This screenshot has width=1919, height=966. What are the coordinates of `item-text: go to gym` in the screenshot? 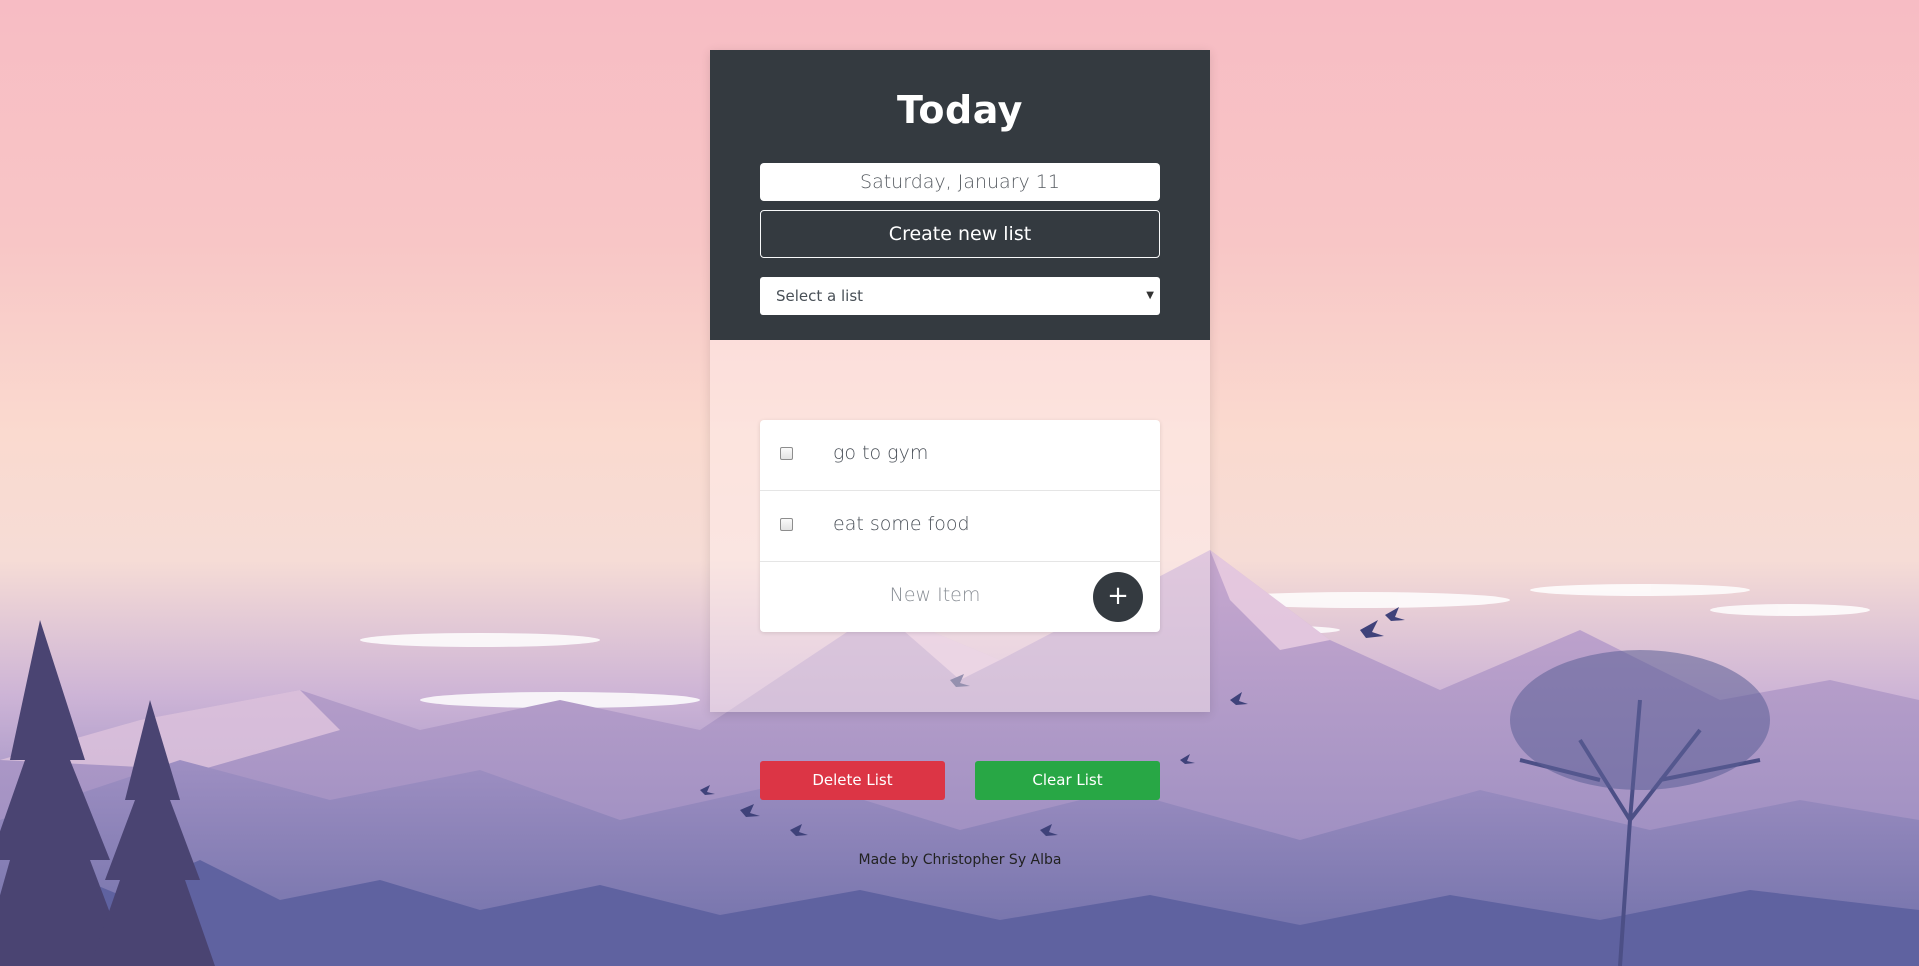 It's located at (881, 453).